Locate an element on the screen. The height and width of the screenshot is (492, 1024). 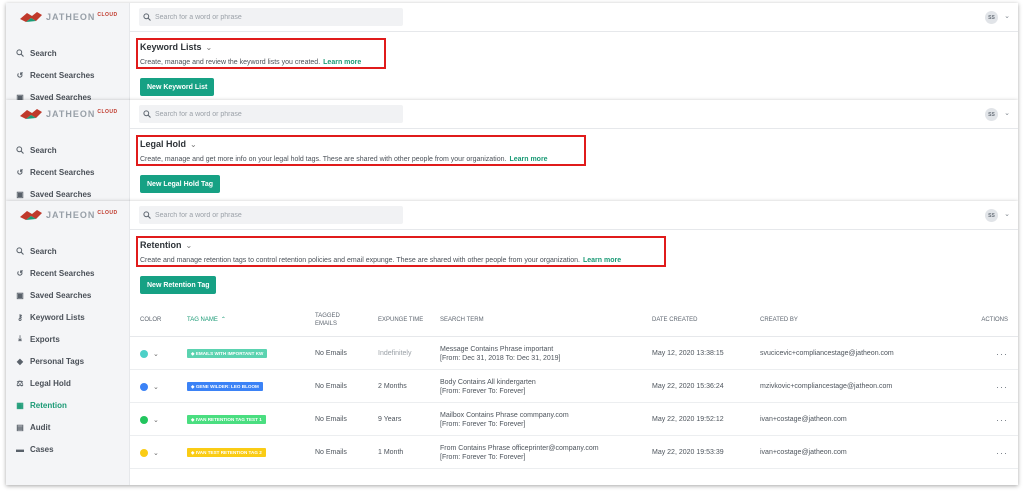
tag-badge: ◆ IVAN RETENTION TAG TEST 1 is located at coordinates (226, 419).